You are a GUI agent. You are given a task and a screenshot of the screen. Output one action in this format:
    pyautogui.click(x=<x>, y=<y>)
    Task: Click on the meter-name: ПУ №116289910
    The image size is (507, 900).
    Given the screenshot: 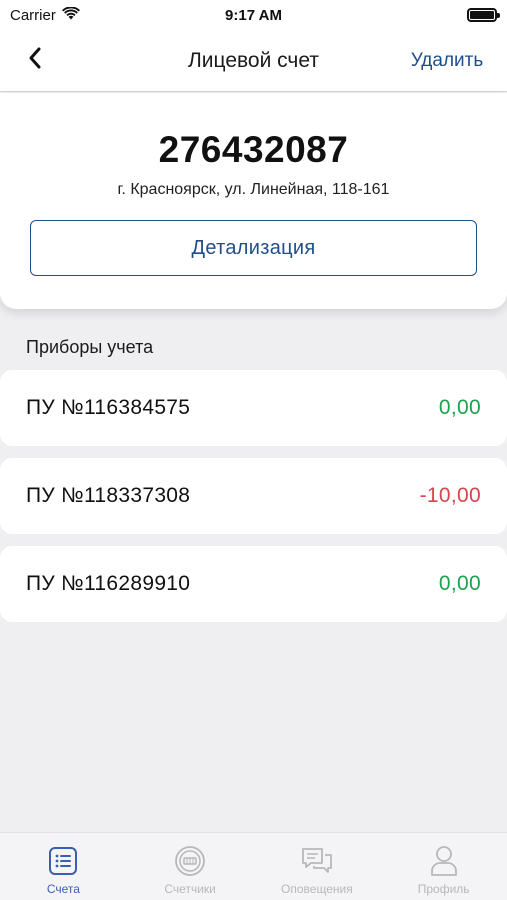 What is the action you would take?
    pyautogui.click(x=108, y=583)
    